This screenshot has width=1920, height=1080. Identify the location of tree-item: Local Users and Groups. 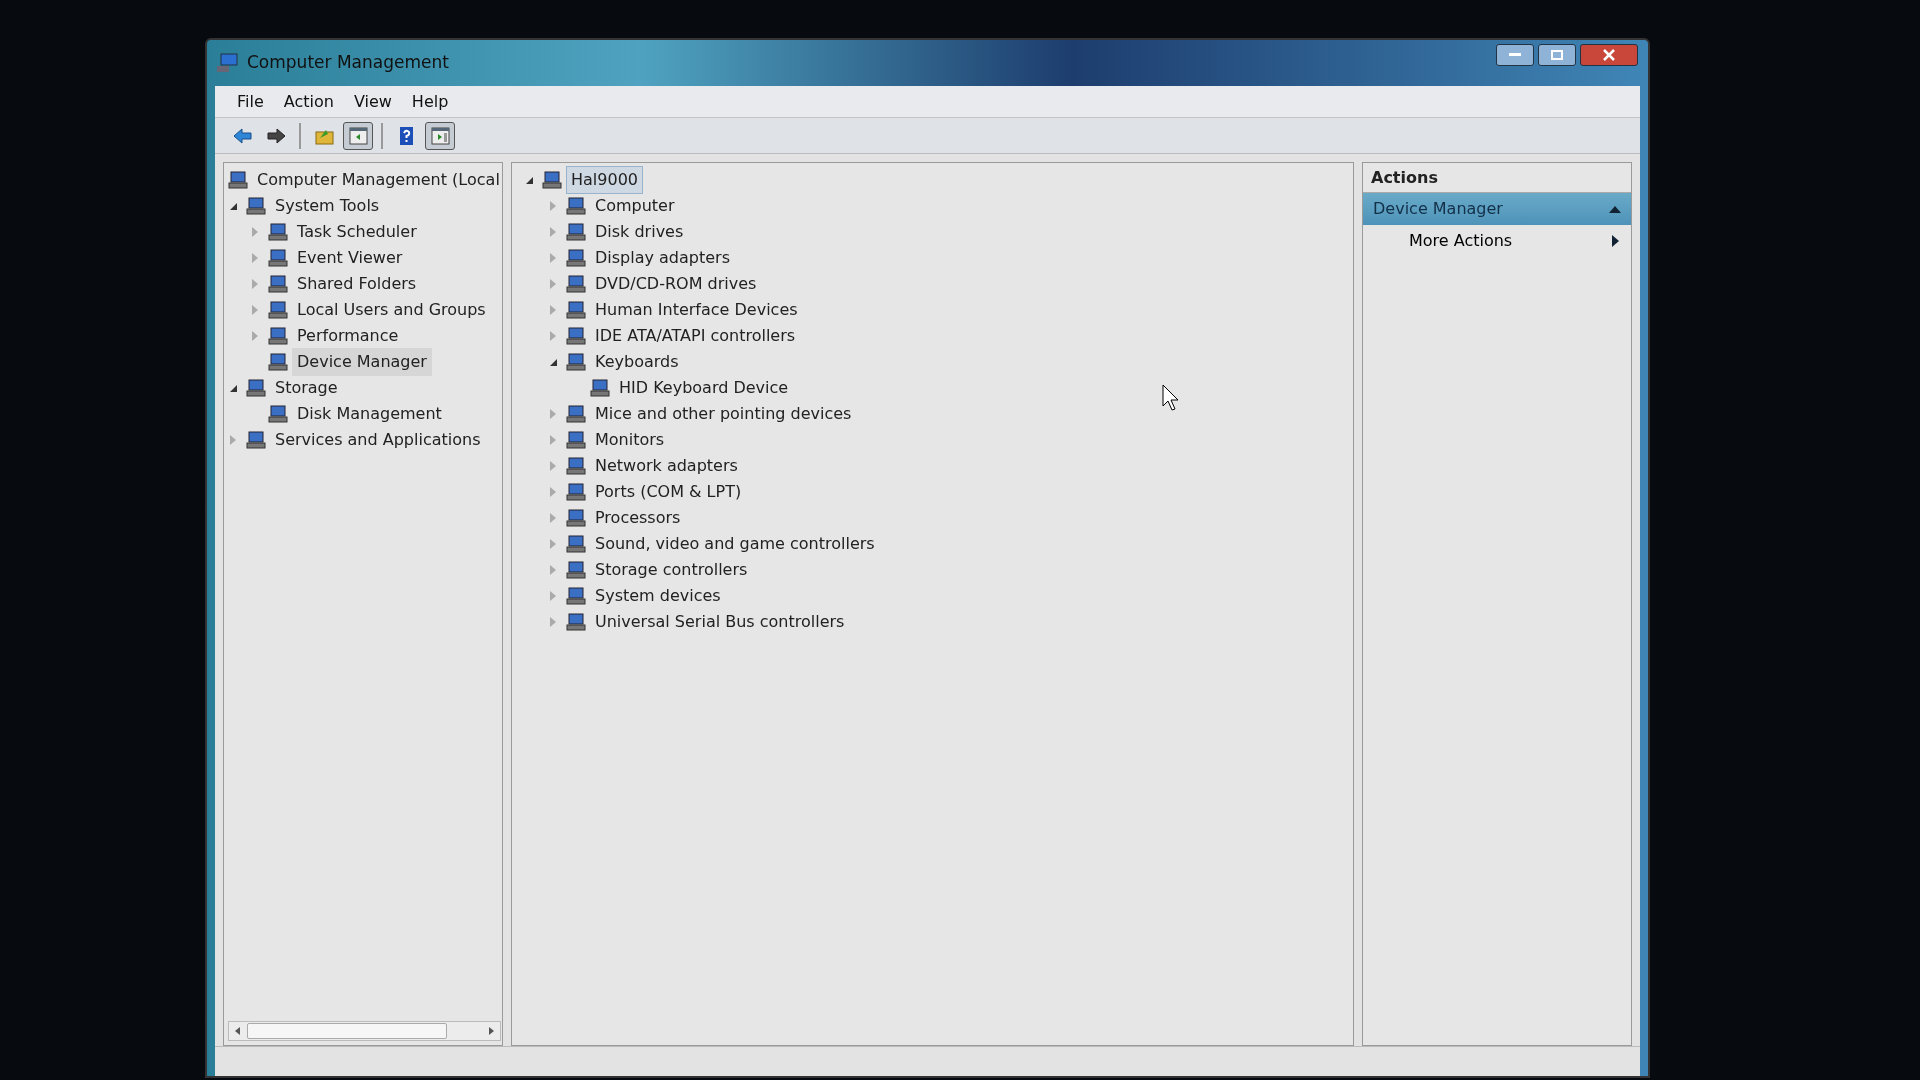
(391, 310).